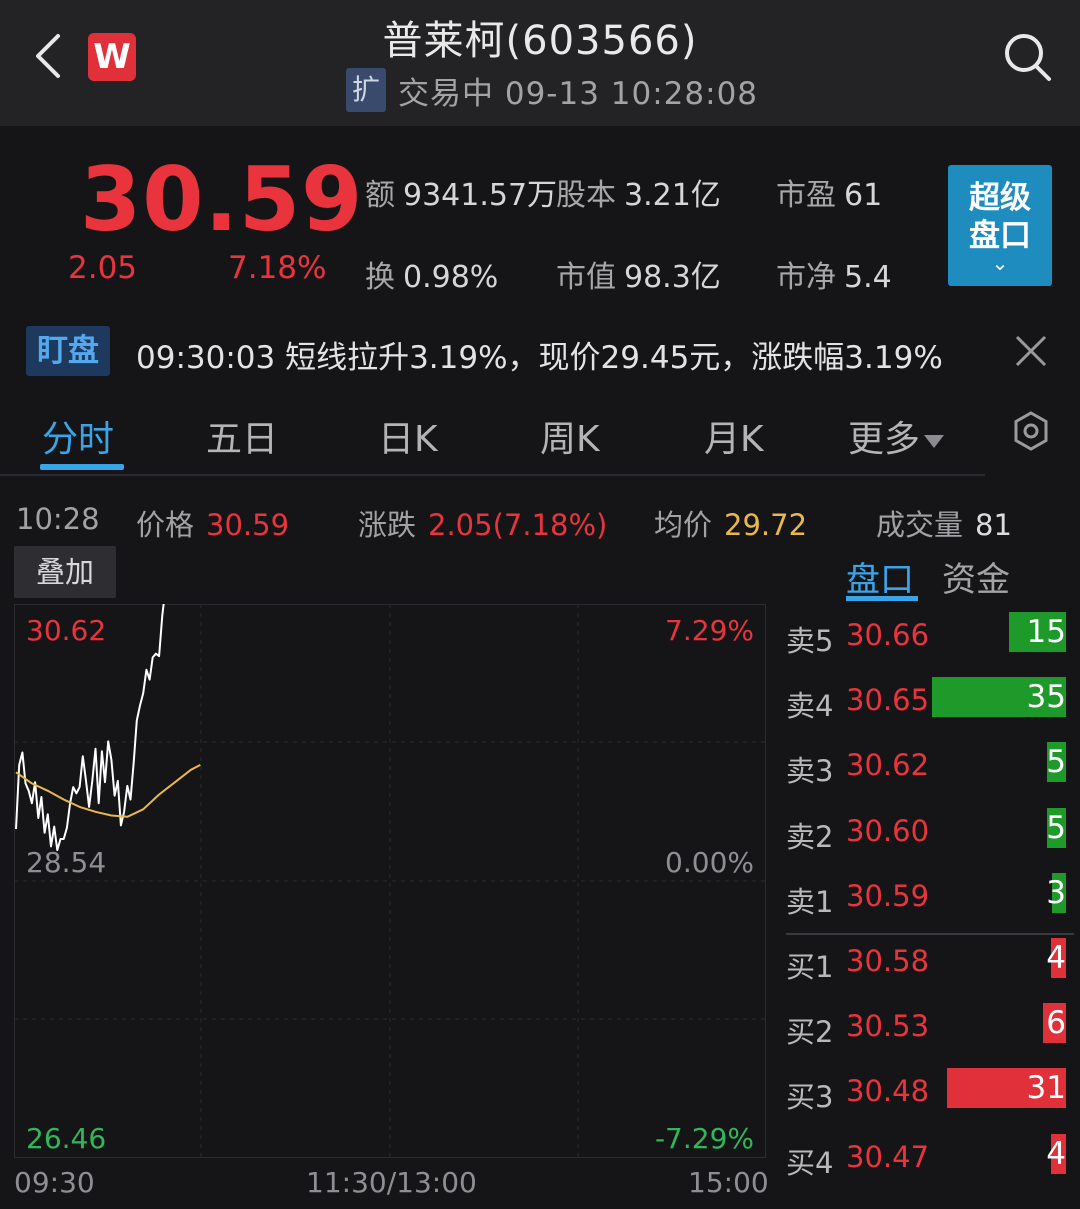 Image resolution: width=1080 pixels, height=1209 pixels. What do you see at coordinates (888, 700) in the screenshot?
I see `orderbook-price: 30.65` at bounding box center [888, 700].